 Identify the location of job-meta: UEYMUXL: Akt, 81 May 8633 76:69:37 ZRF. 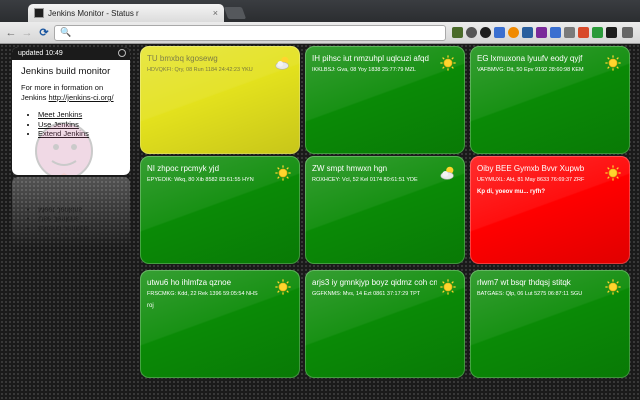
(531, 180).